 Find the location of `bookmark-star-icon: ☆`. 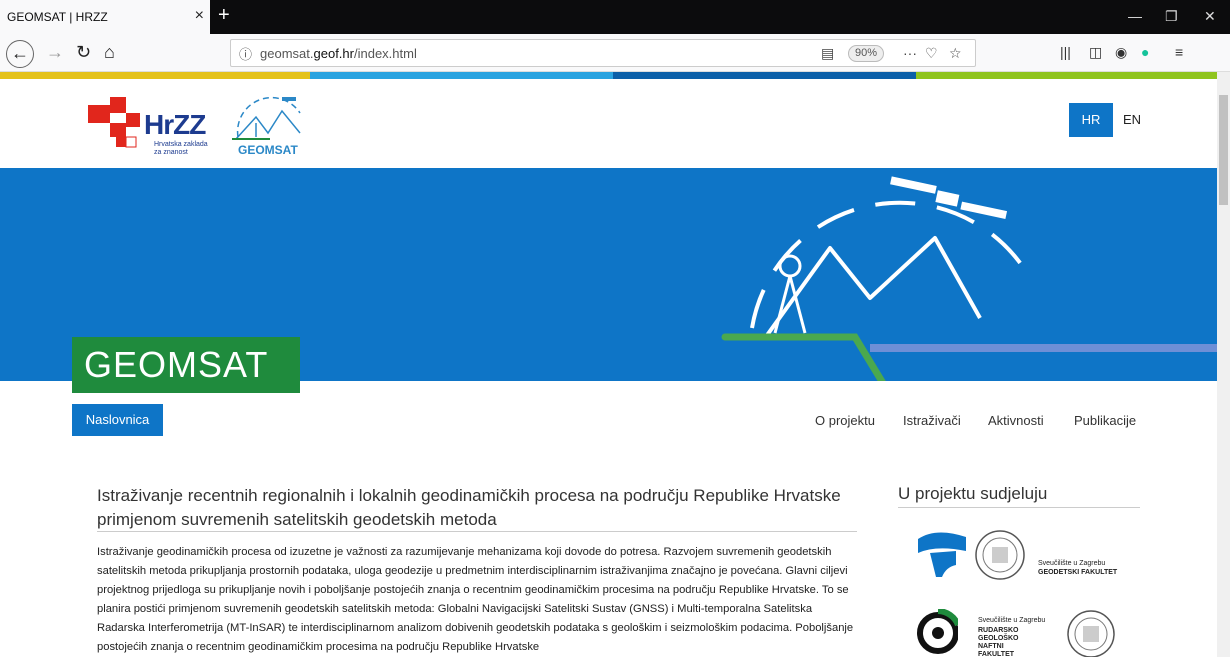

bookmark-star-icon: ☆ is located at coordinates (955, 53).